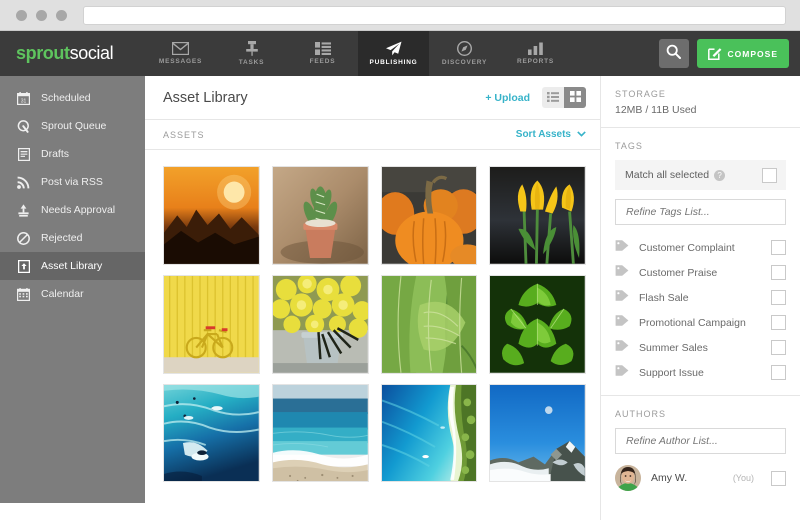 The height and width of the screenshot is (520, 800). I want to click on tag-row-customer-praise: Customer Praise, so click(700, 272).